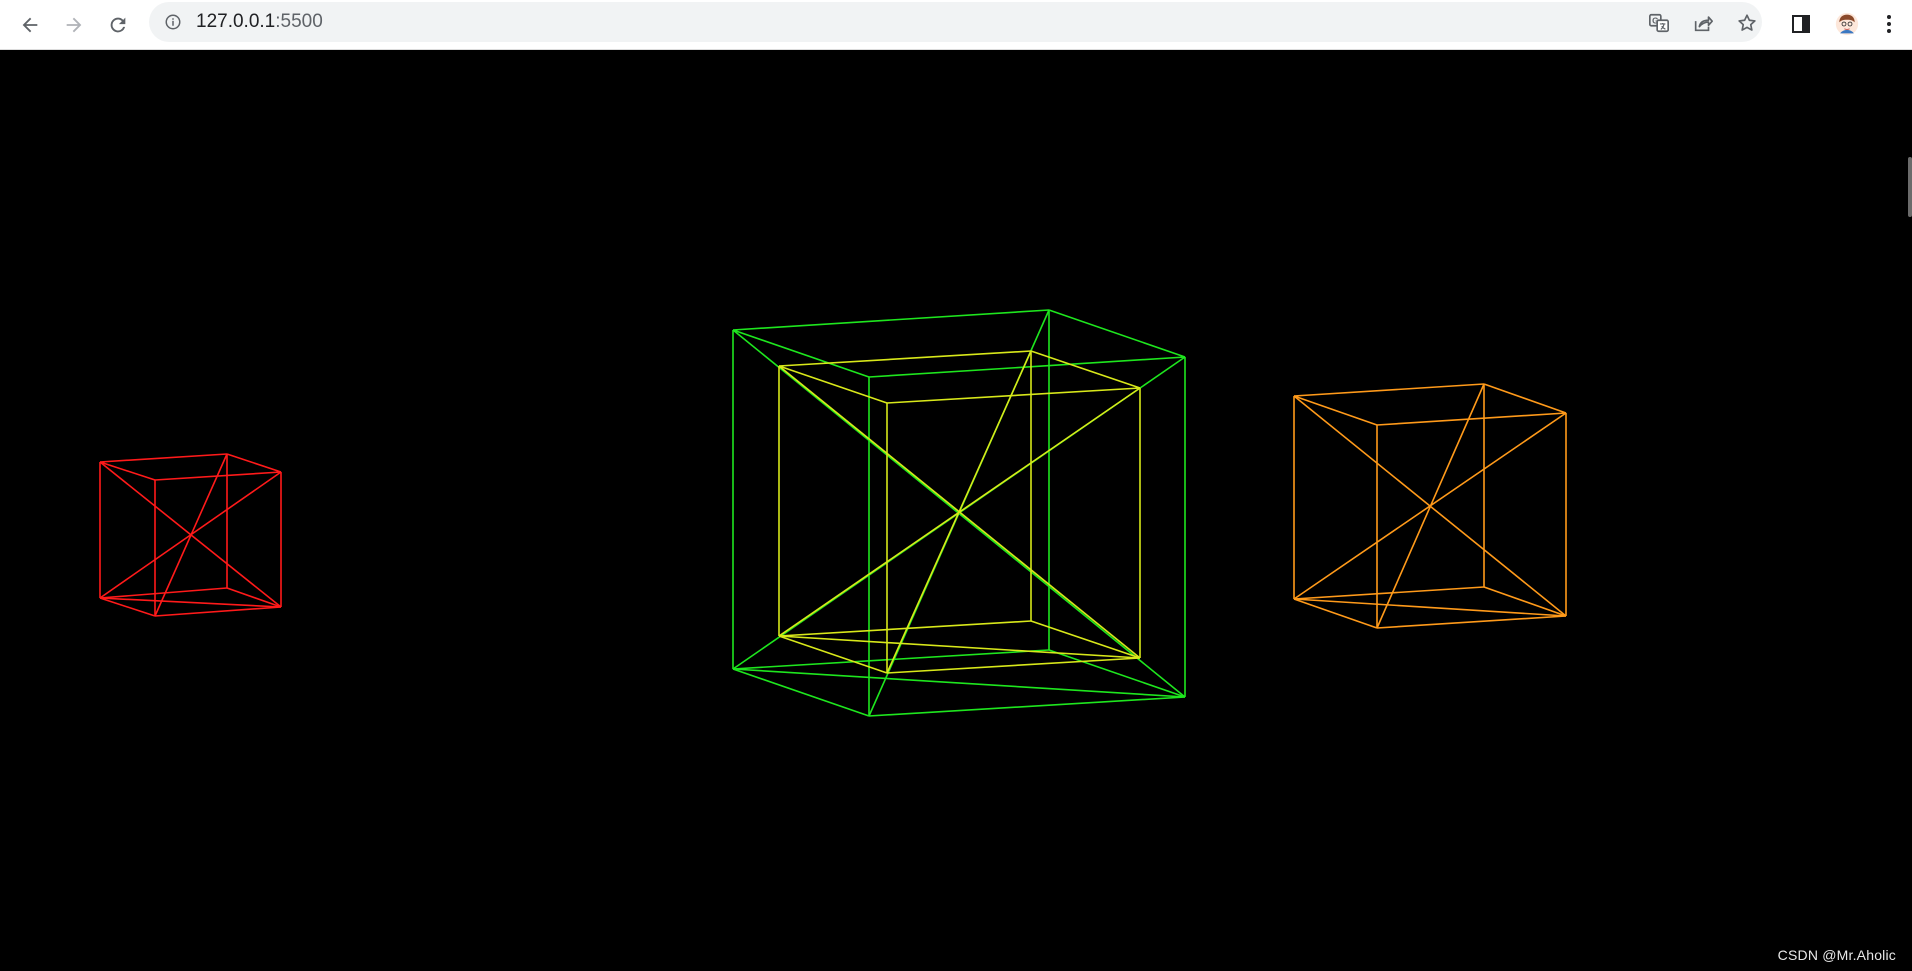 This screenshot has width=1912, height=971. Describe the element at coordinates (236, 21) in the screenshot. I see `url-host: 127.0.0.1` at that location.